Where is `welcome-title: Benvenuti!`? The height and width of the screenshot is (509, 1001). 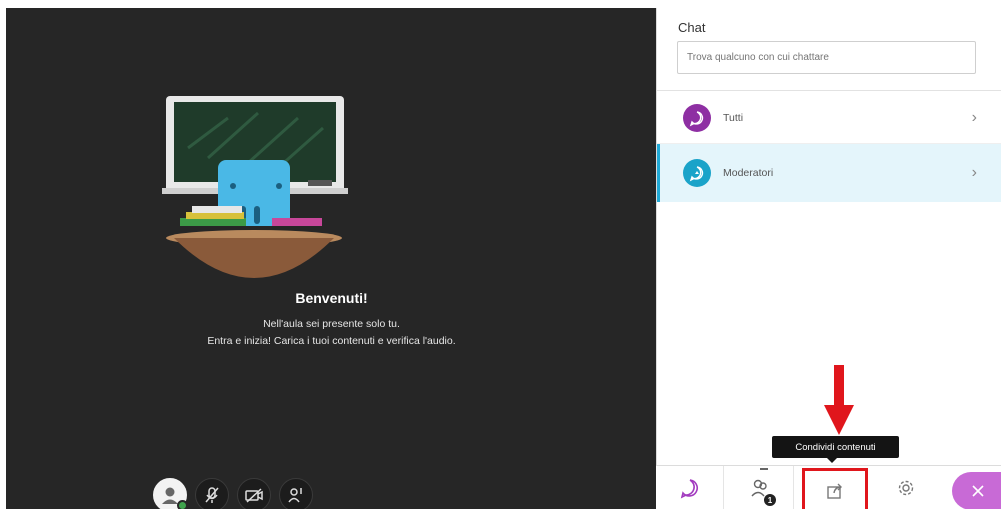 welcome-title: Benvenuti! is located at coordinates (331, 298).